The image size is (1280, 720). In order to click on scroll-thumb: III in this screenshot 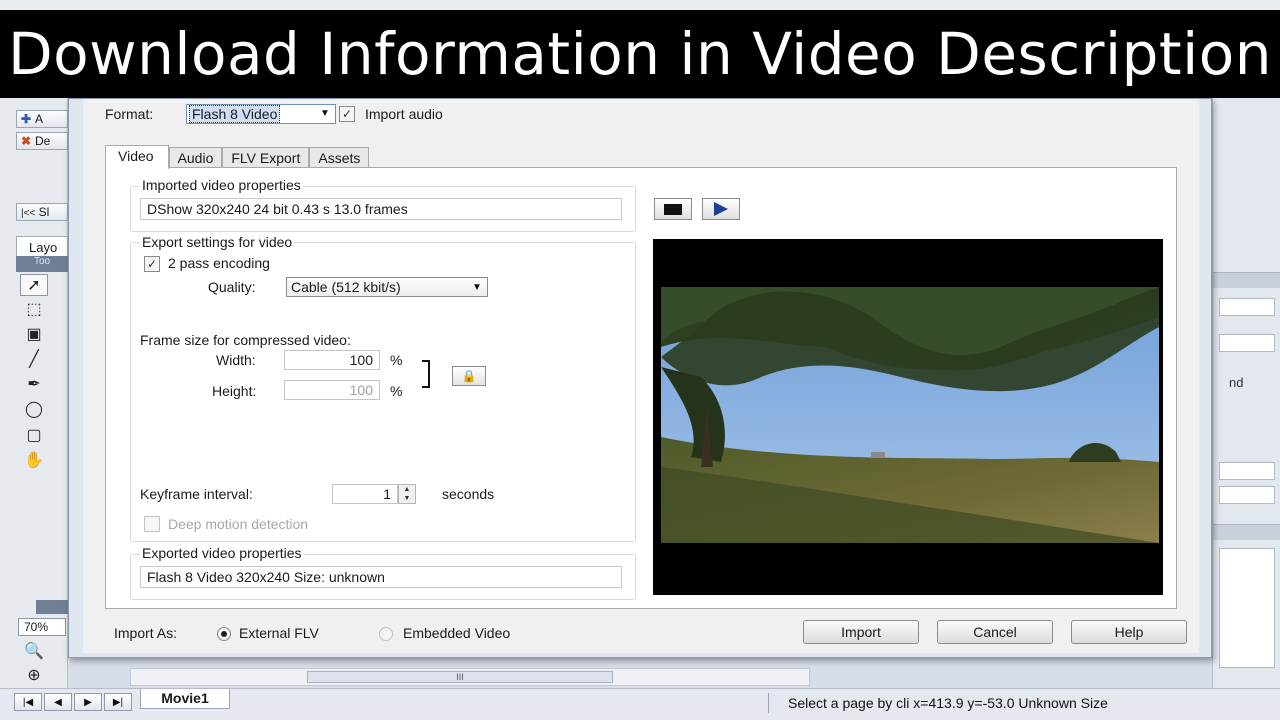, I will do `click(460, 677)`.